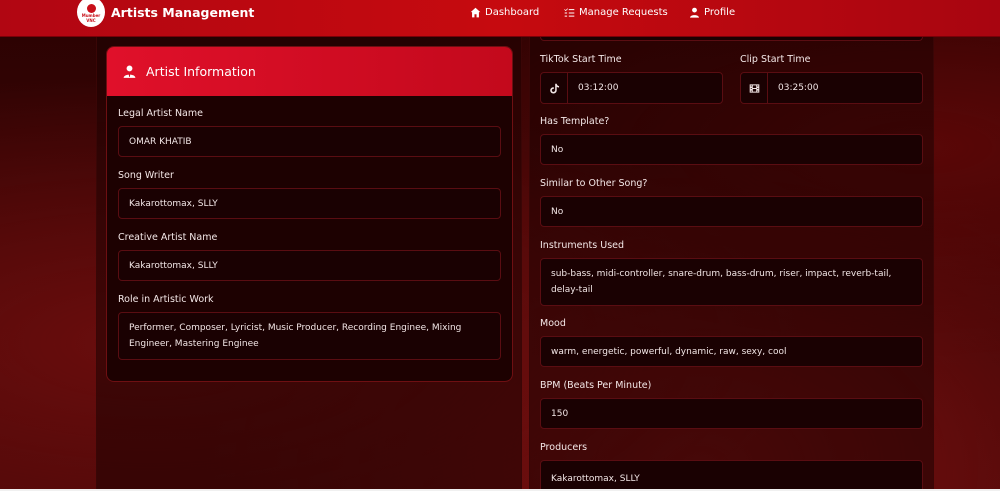 Image resolution: width=1000 pixels, height=491 pixels. What do you see at coordinates (309, 141) in the screenshot?
I see `legal-name-field: OMAR KHATIB` at bounding box center [309, 141].